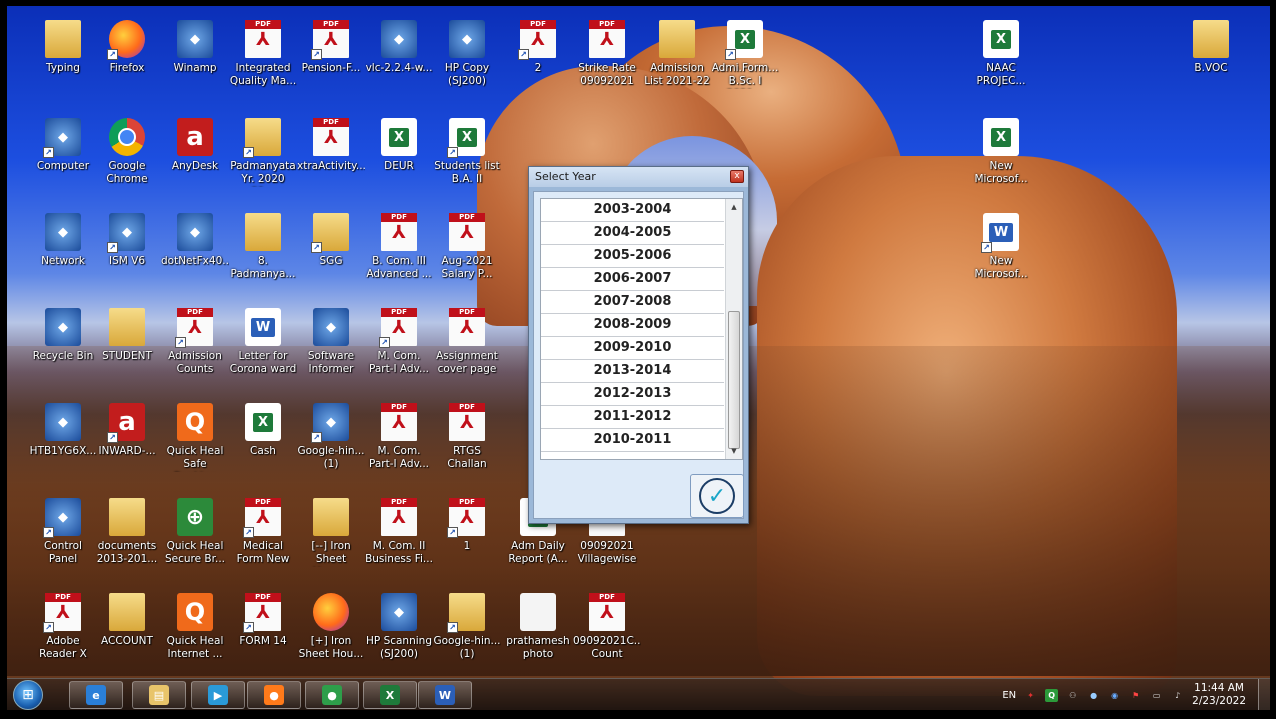  What do you see at coordinates (274, 695) in the screenshot?
I see `taskbar-firefox-button: ●` at bounding box center [274, 695].